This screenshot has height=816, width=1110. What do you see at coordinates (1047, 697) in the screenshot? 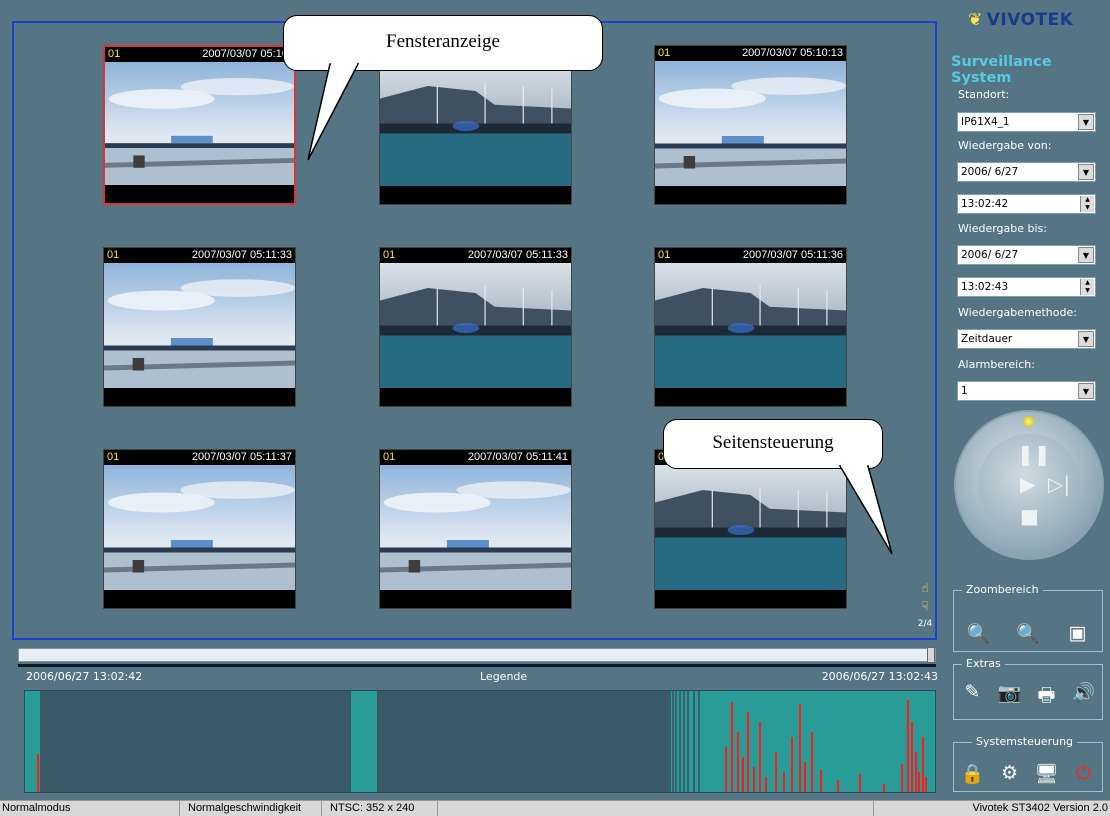
I see `print-icon: 🖶` at bounding box center [1047, 697].